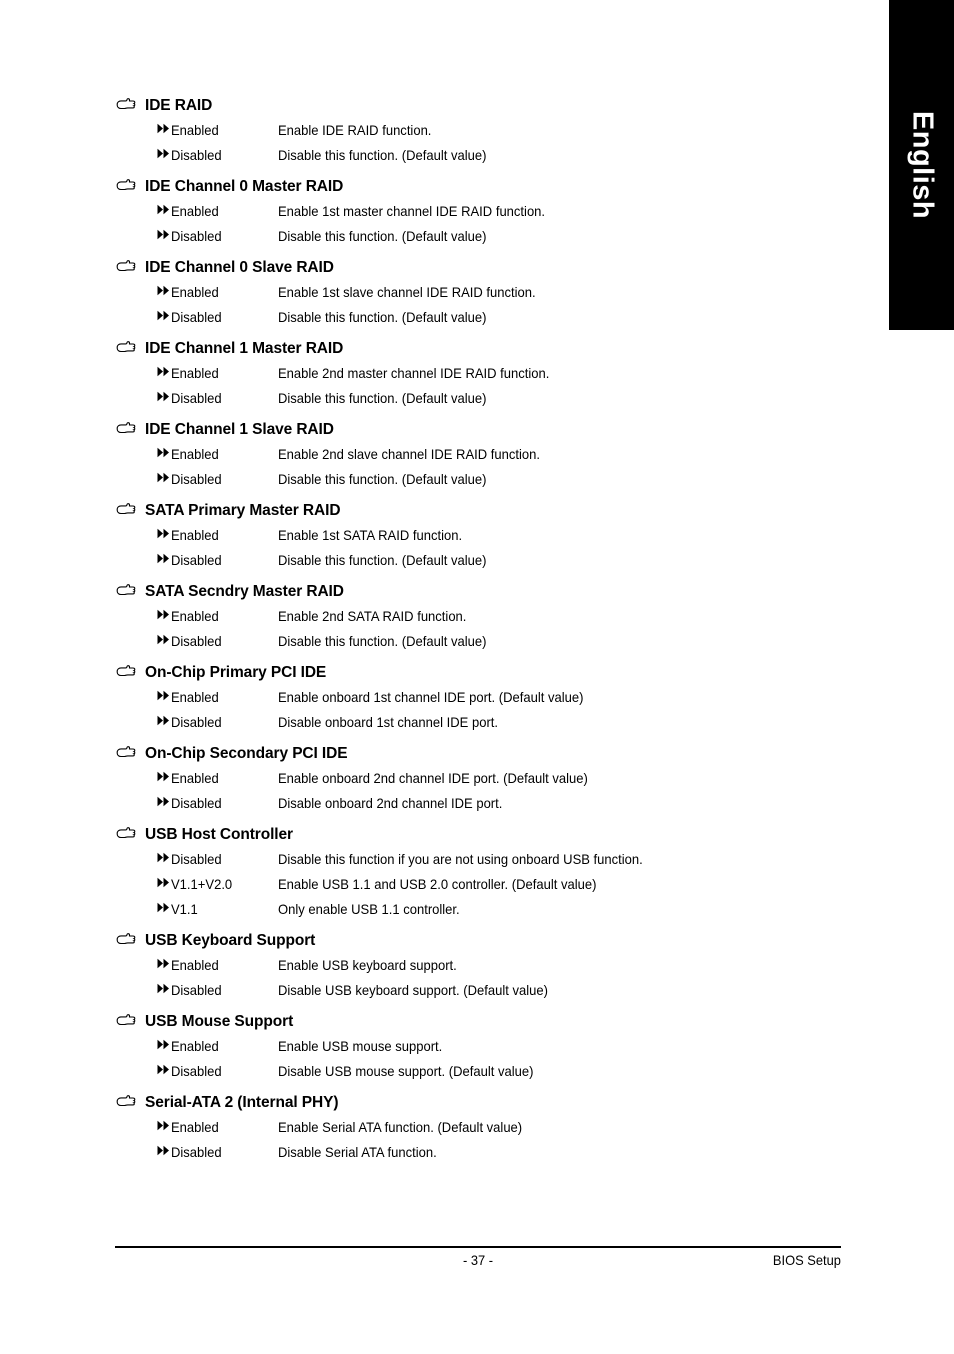  Describe the element at coordinates (219, 1021) in the screenshot. I see `section-title: USB Mouse Support` at that location.